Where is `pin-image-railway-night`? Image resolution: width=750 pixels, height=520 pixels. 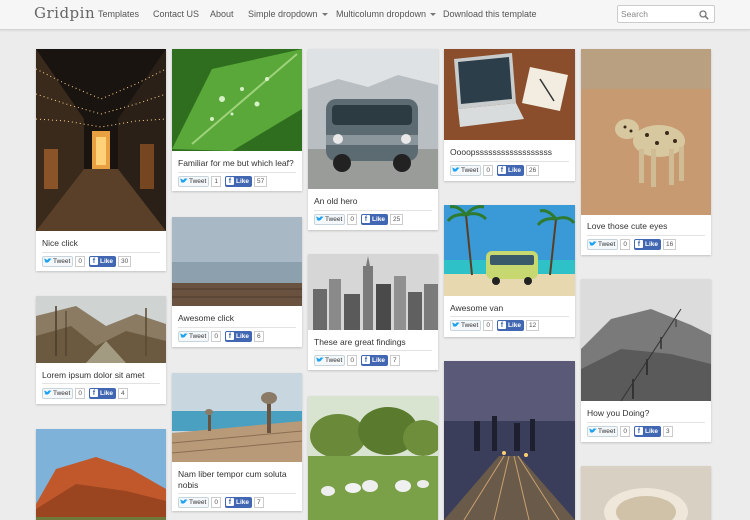 pin-image-railway-night is located at coordinates (509, 440).